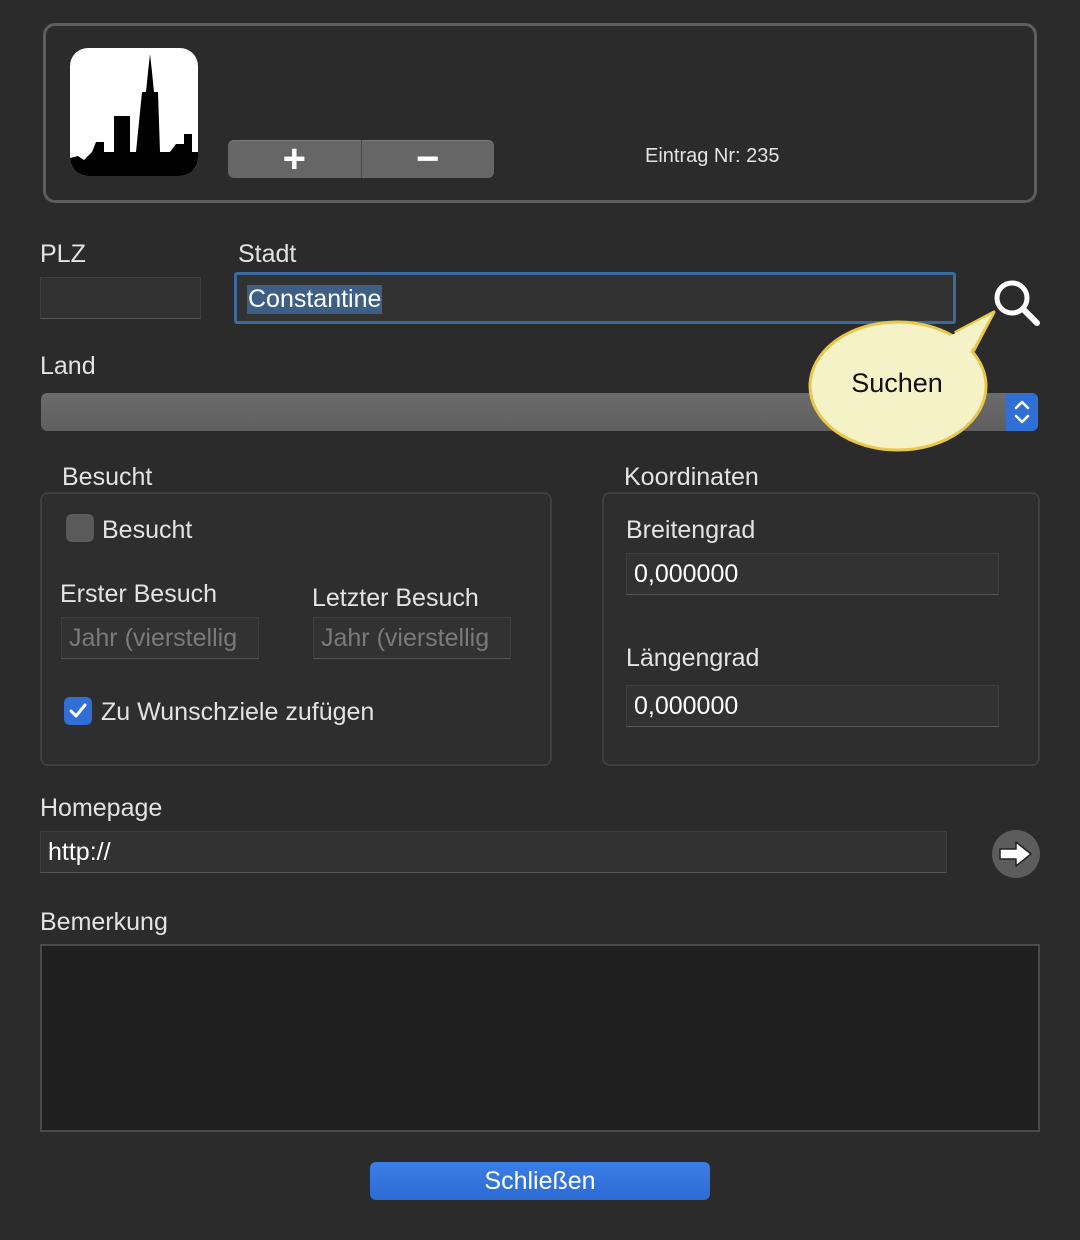  What do you see at coordinates (153, 637) in the screenshot?
I see `first-visit-placeholder: Jahr (vierstellig` at bounding box center [153, 637].